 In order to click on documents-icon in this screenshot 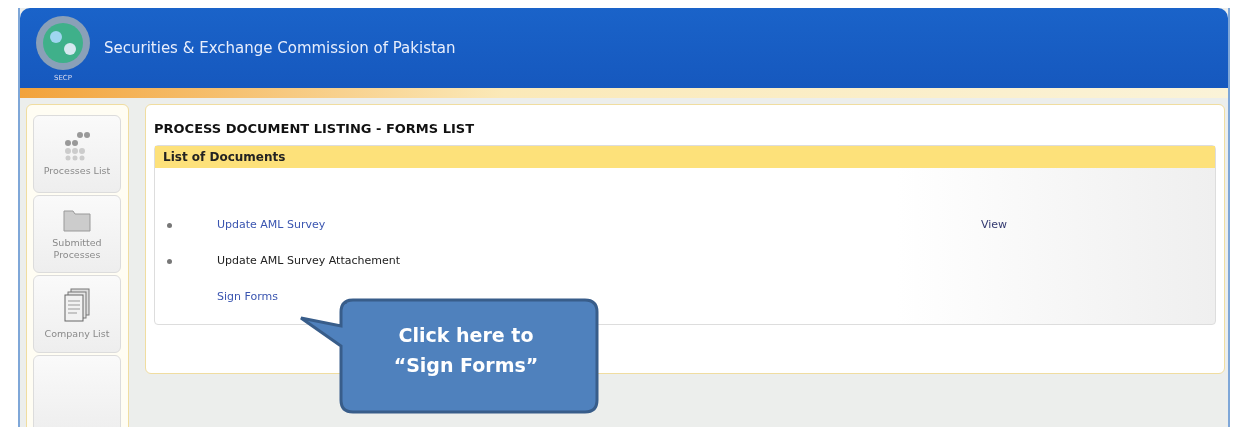, I will do `click(77, 305)`.